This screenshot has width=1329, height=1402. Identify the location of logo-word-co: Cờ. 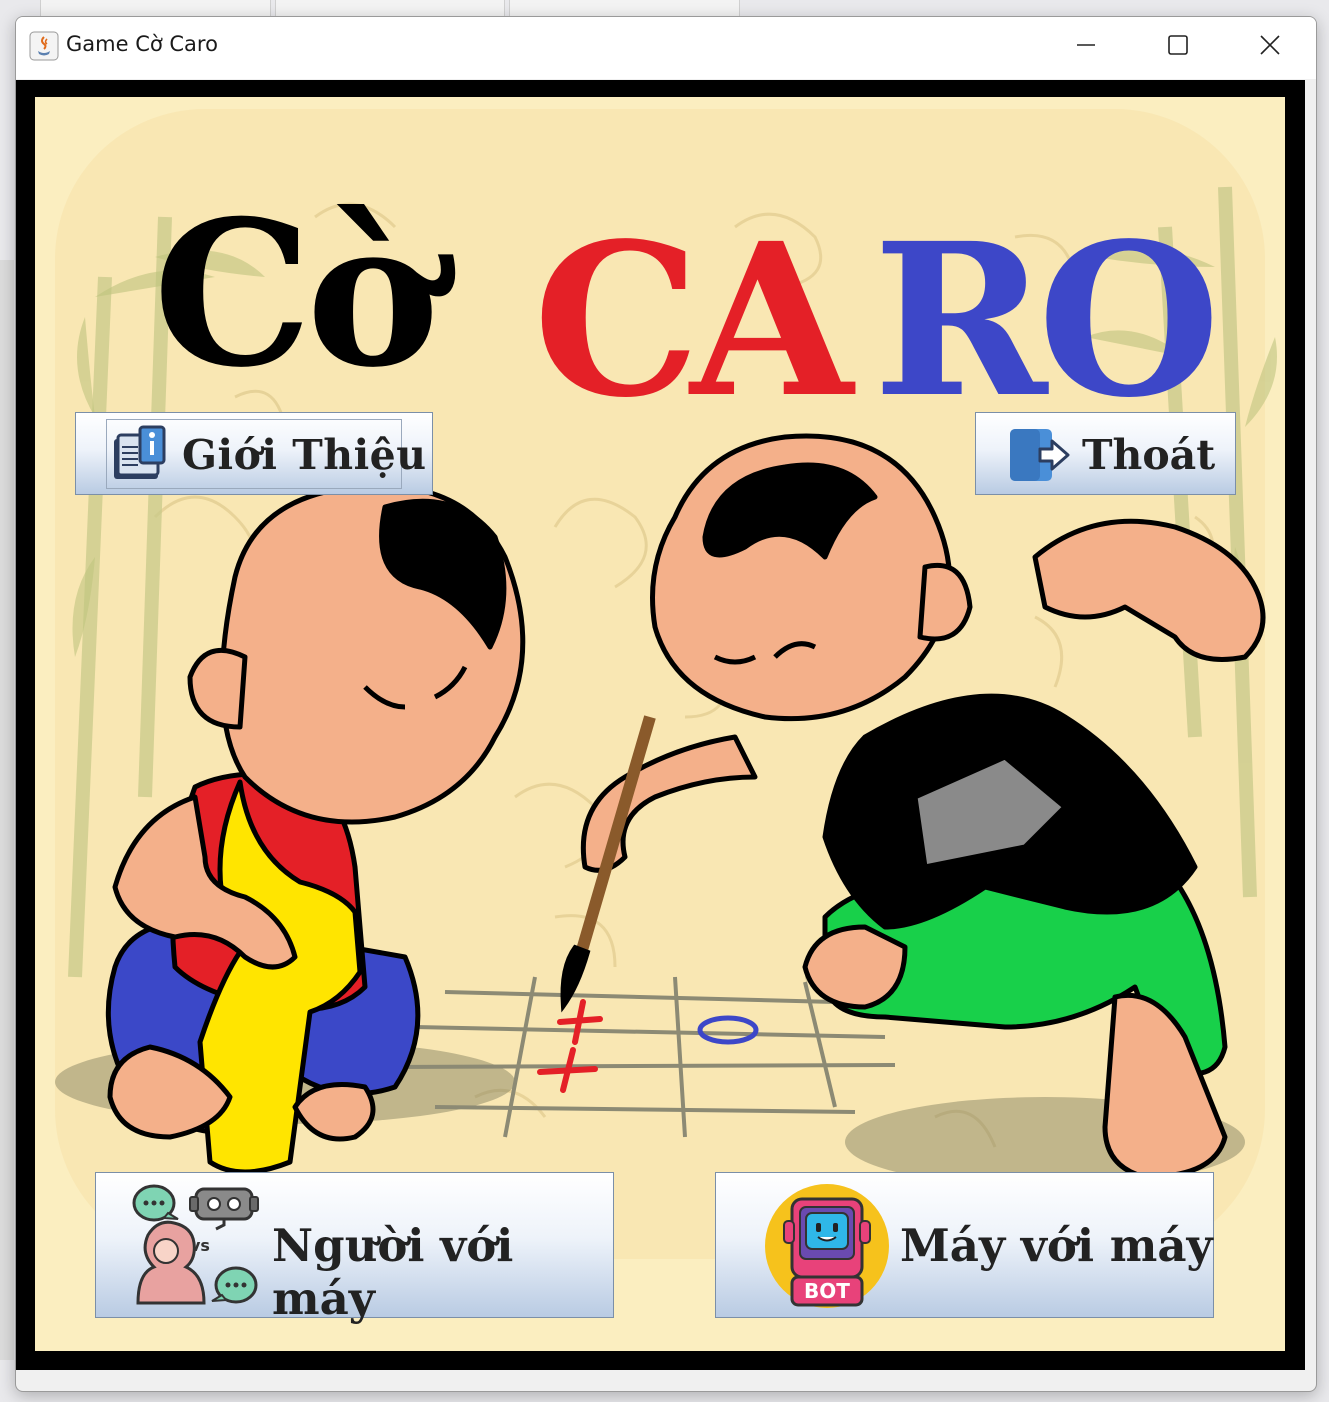
(296, 294).